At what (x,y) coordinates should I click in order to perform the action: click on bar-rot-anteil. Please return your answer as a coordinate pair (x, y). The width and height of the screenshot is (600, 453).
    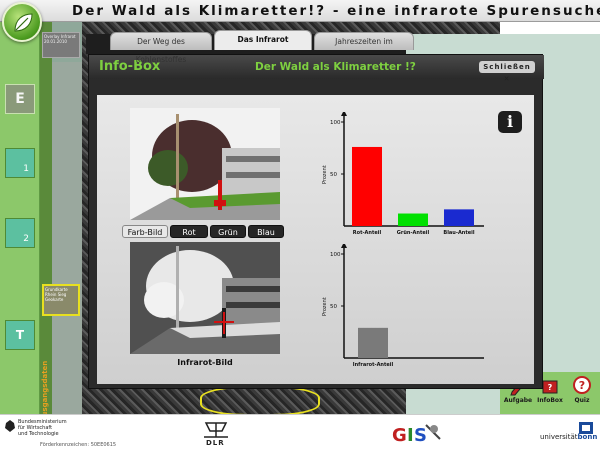
    Looking at the image, I should click on (367, 186).